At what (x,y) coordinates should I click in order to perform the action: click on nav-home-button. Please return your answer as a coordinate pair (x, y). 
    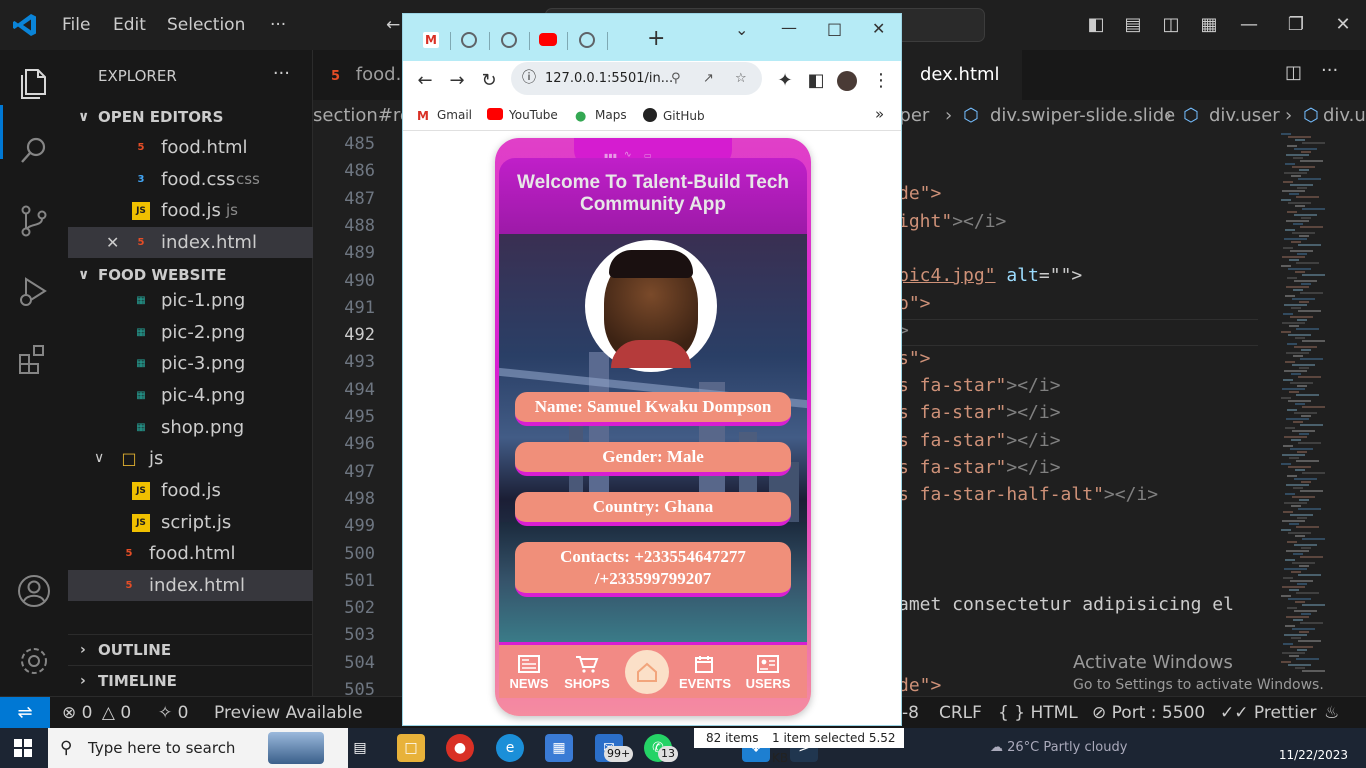
    Looking at the image, I should click on (647, 672).